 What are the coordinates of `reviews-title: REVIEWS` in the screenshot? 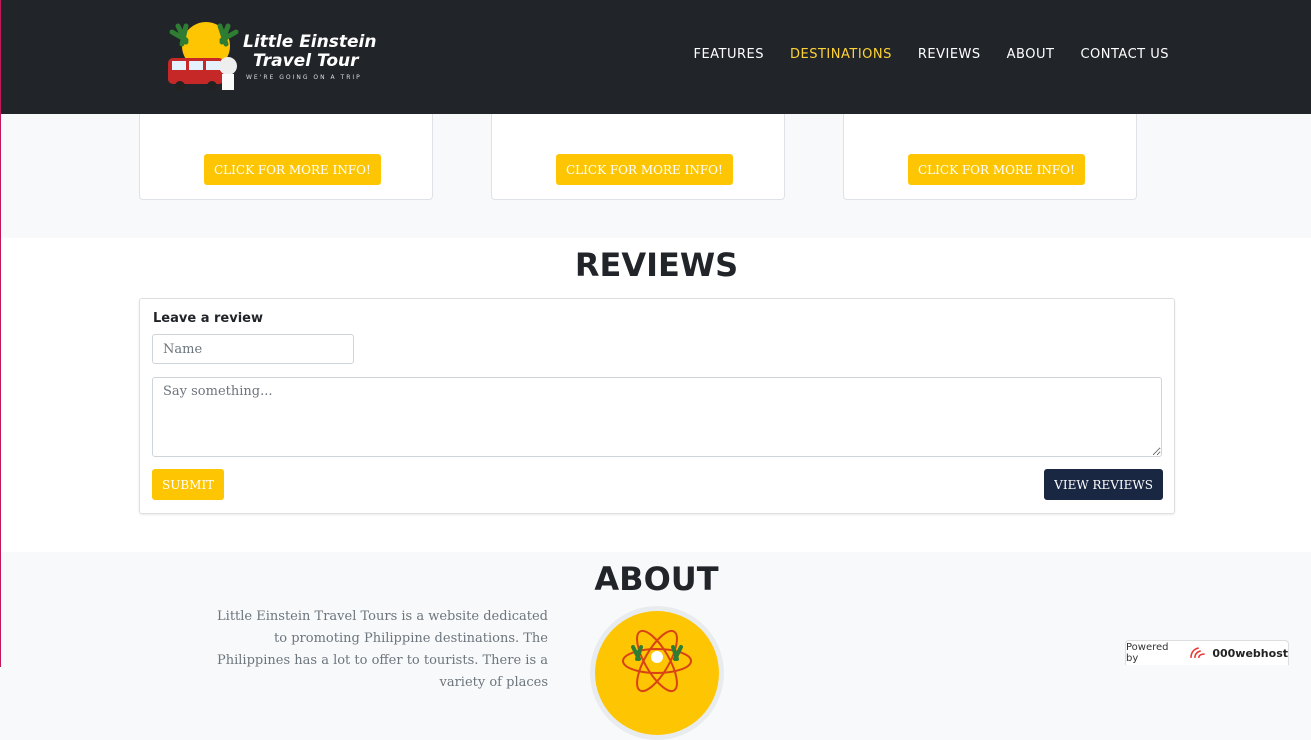 It's located at (656, 265).